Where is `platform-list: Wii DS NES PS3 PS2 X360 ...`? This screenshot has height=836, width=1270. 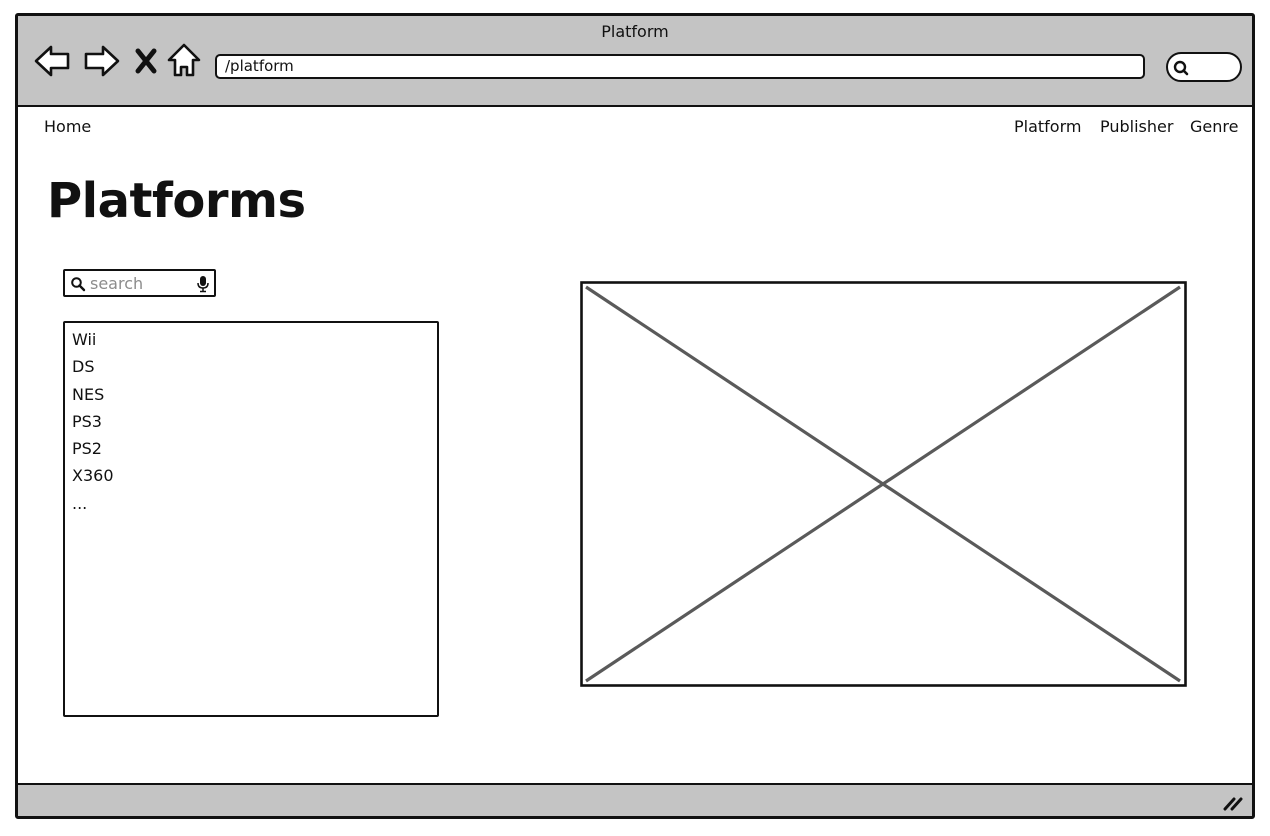
platform-list: Wii DS NES PS3 PS2 X360 ... is located at coordinates (251, 519).